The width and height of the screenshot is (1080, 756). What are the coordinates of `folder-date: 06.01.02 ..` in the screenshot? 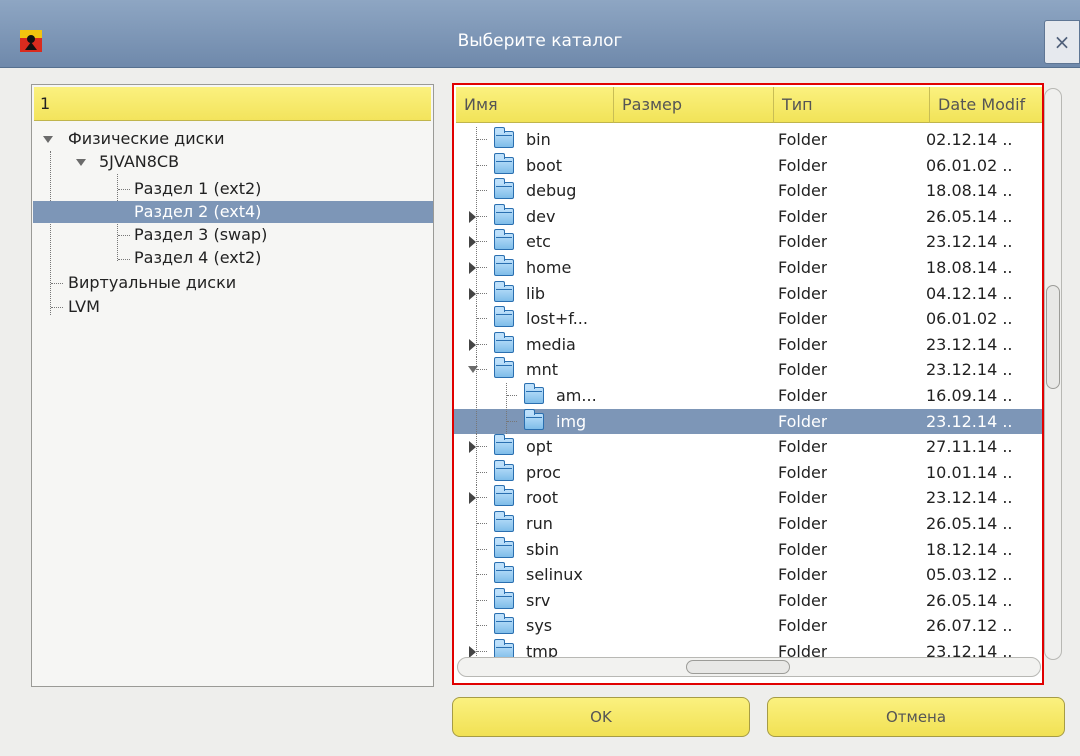 It's located at (969, 165).